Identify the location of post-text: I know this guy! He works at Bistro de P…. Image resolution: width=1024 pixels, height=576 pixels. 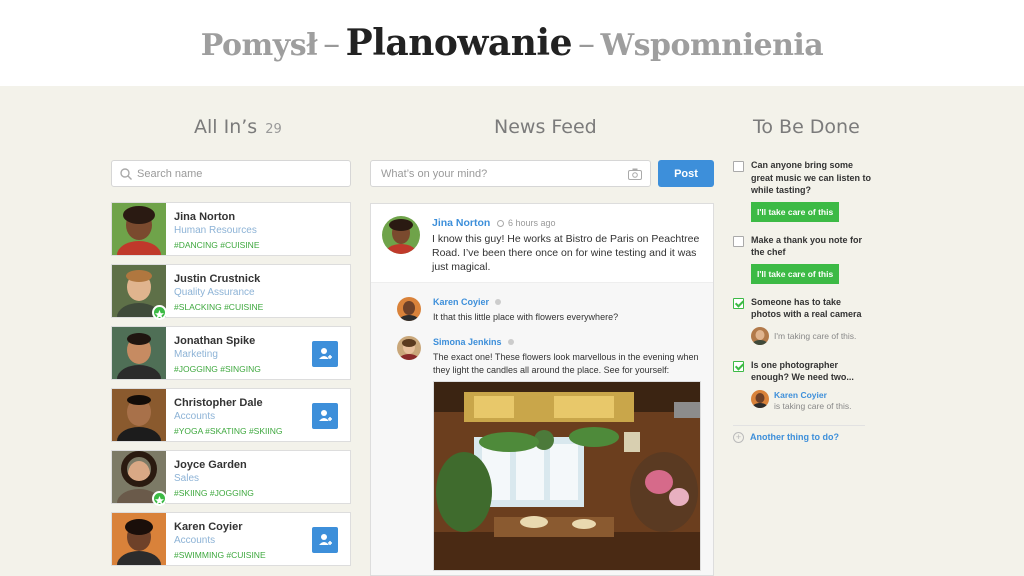
(566, 253).